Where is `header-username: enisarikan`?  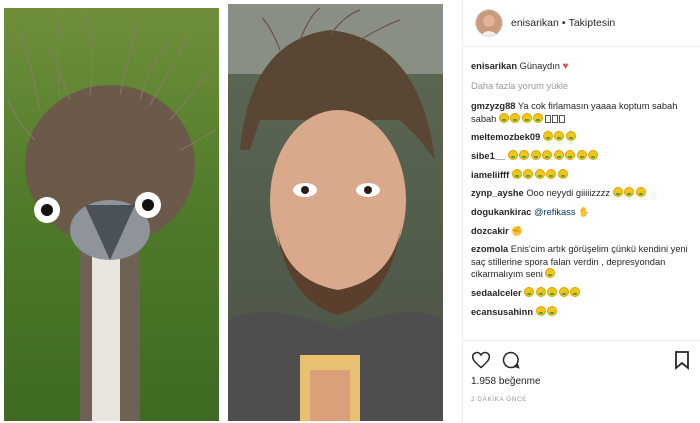 header-username: enisarikan is located at coordinates (535, 23).